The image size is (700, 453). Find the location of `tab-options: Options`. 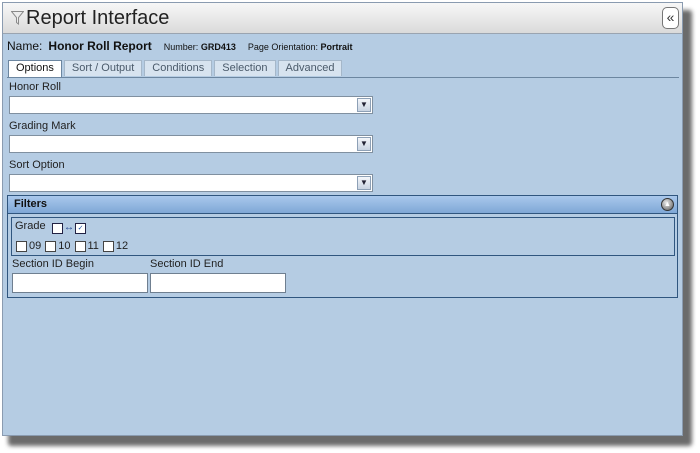

tab-options: Options is located at coordinates (35, 69).